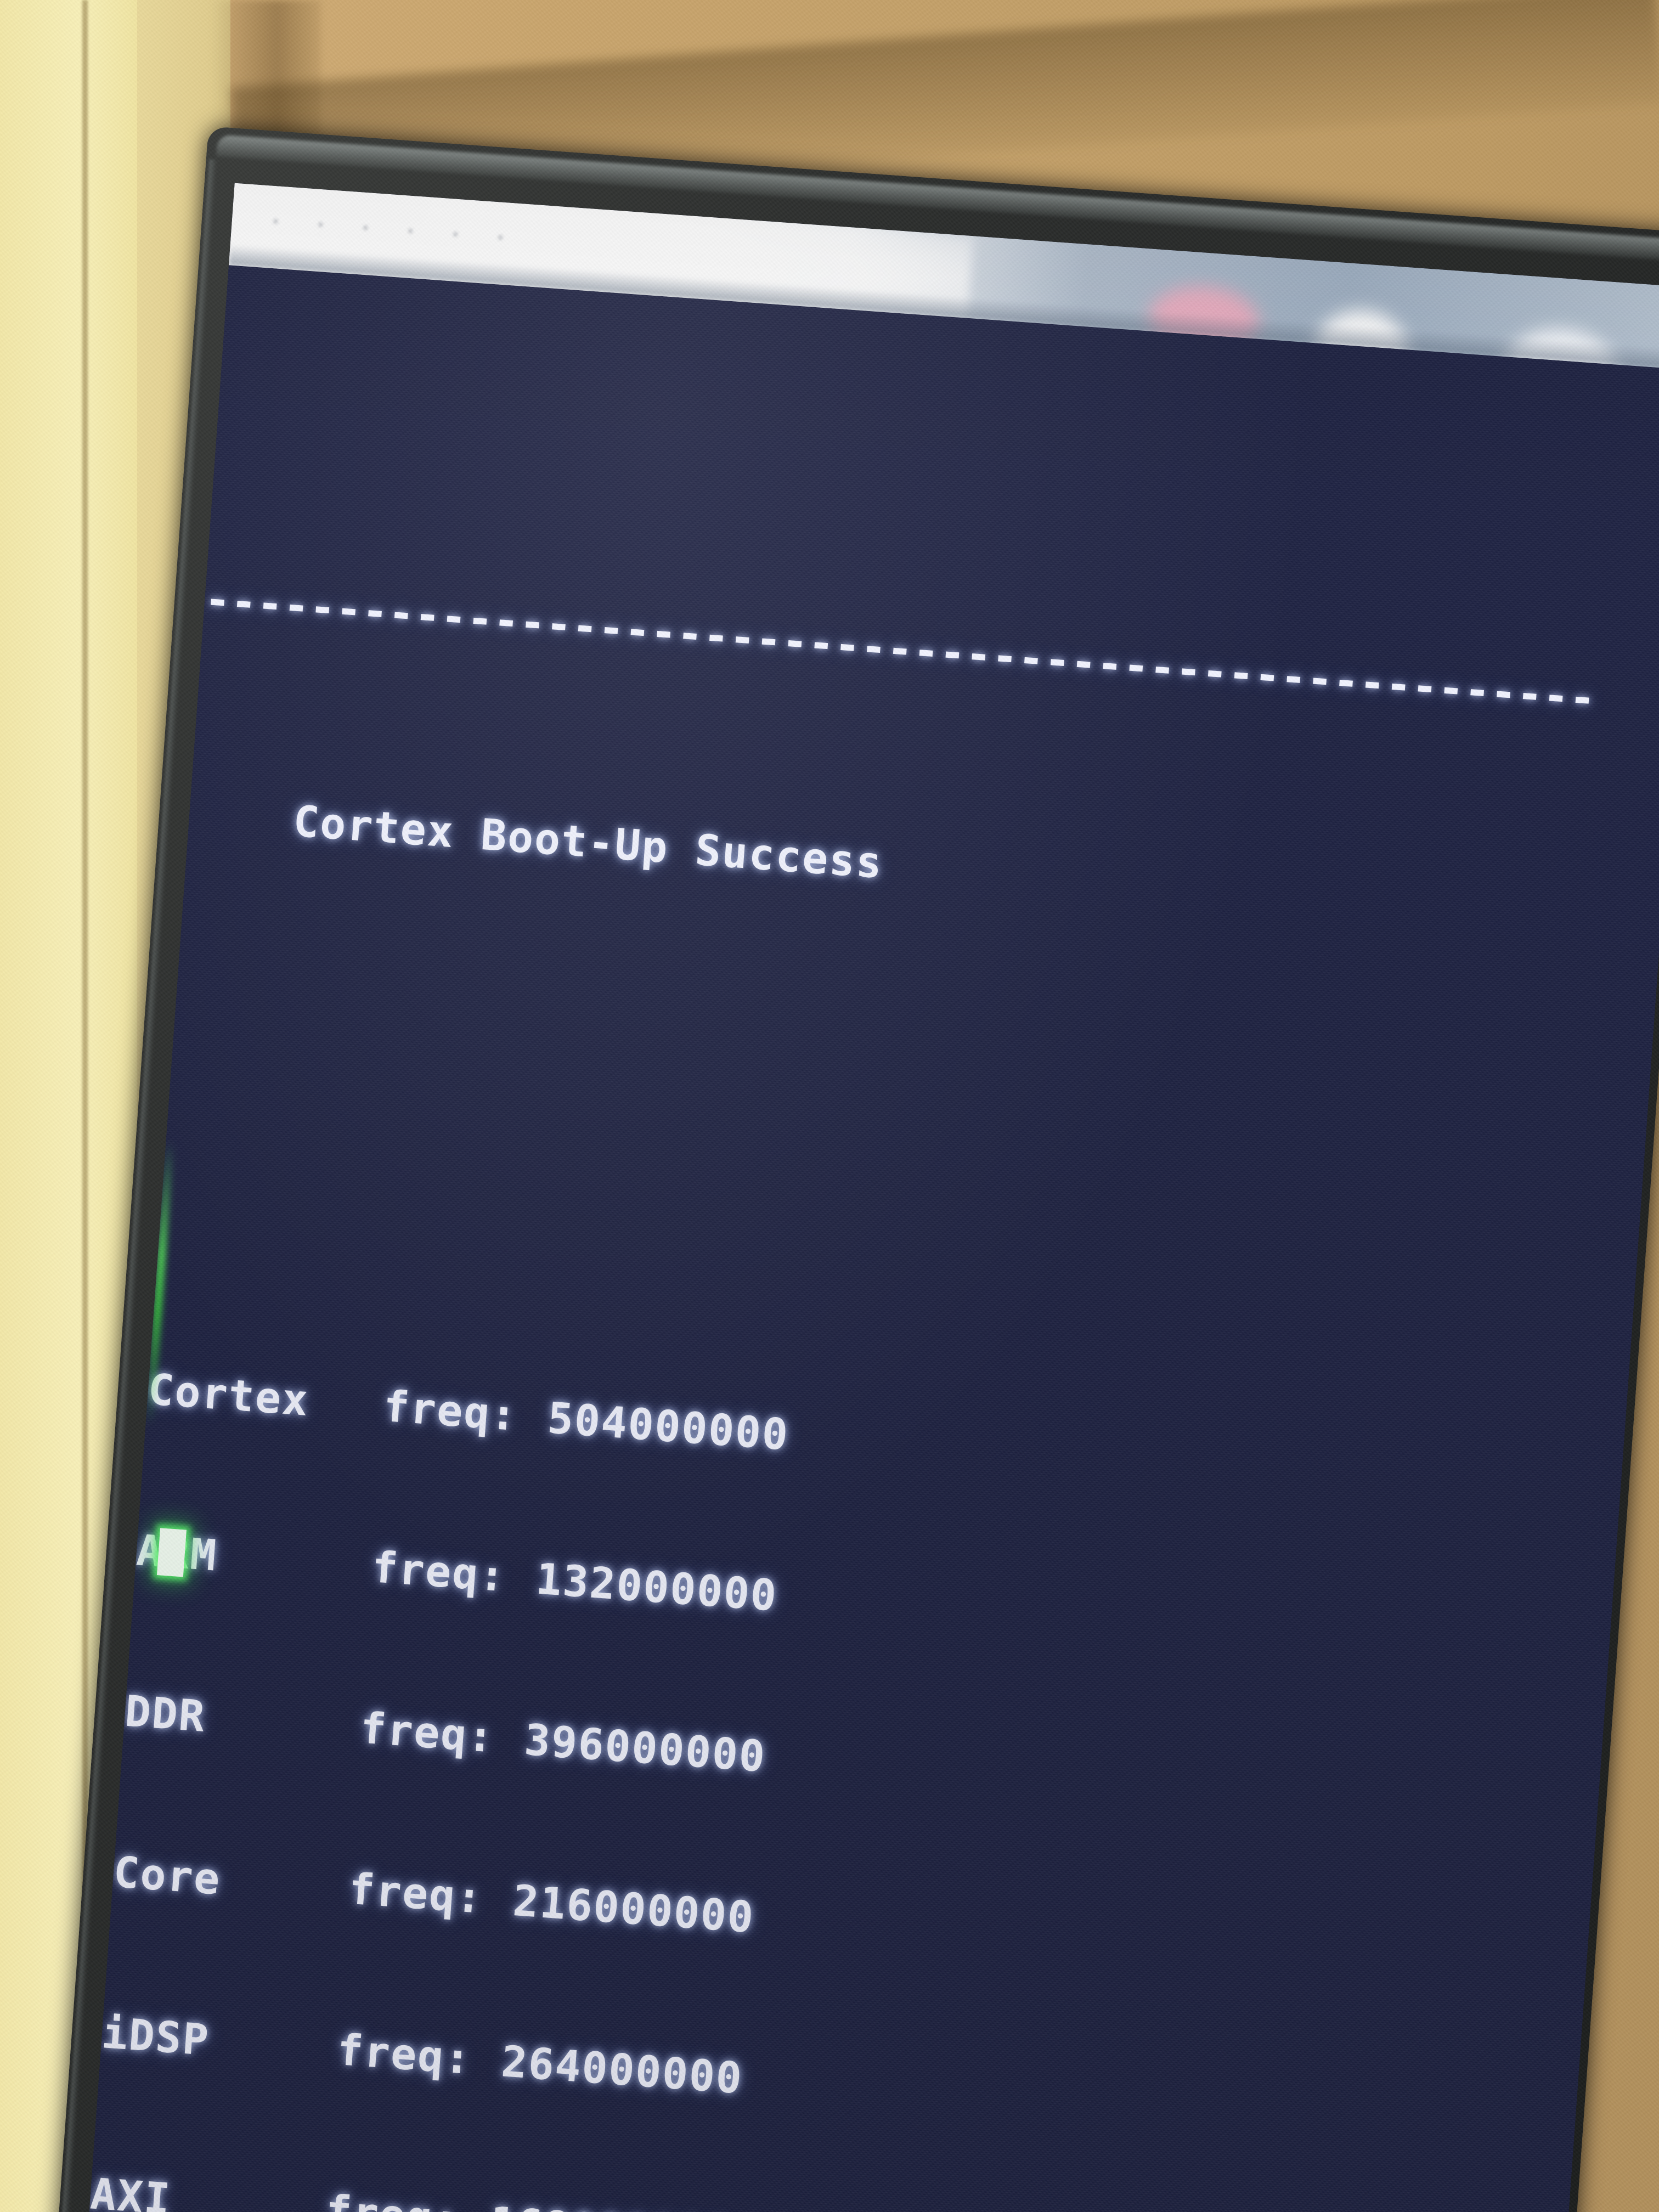 Image resolution: width=1659 pixels, height=2212 pixels. I want to click on freq-value: 132000000, so click(656, 1587).